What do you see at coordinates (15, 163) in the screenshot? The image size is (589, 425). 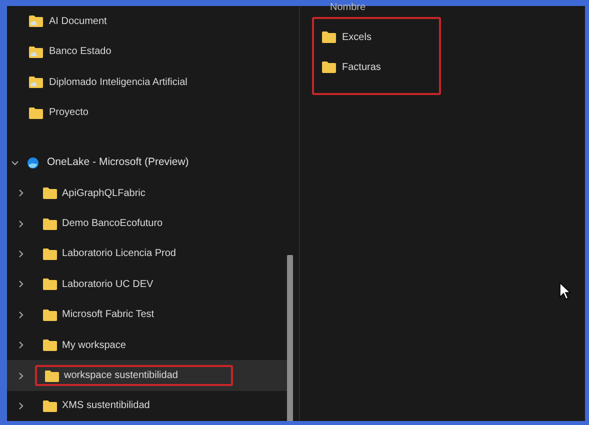 I see `chevron-down-icon` at bounding box center [15, 163].